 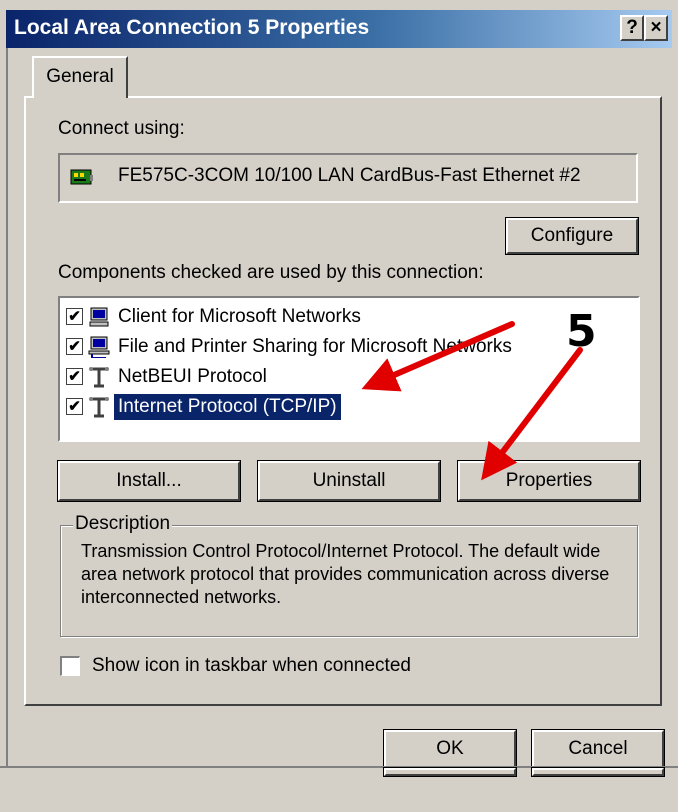 What do you see at coordinates (598, 749) in the screenshot?
I see `cancel-button: Cancel` at bounding box center [598, 749].